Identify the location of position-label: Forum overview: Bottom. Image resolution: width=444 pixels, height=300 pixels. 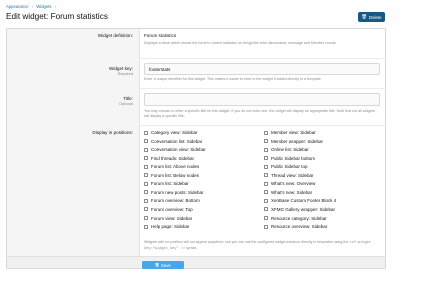
(175, 201).